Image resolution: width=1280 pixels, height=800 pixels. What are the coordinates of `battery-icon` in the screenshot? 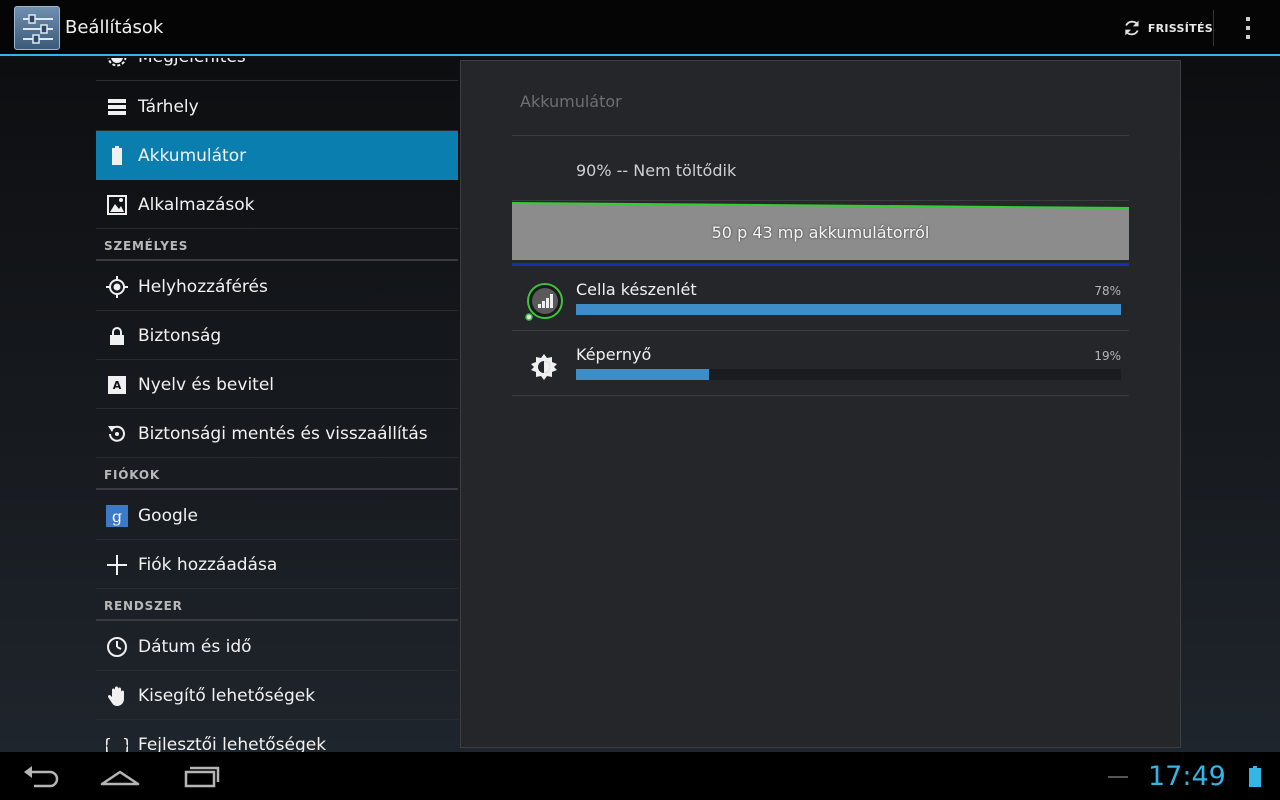 It's located at (117, 156).